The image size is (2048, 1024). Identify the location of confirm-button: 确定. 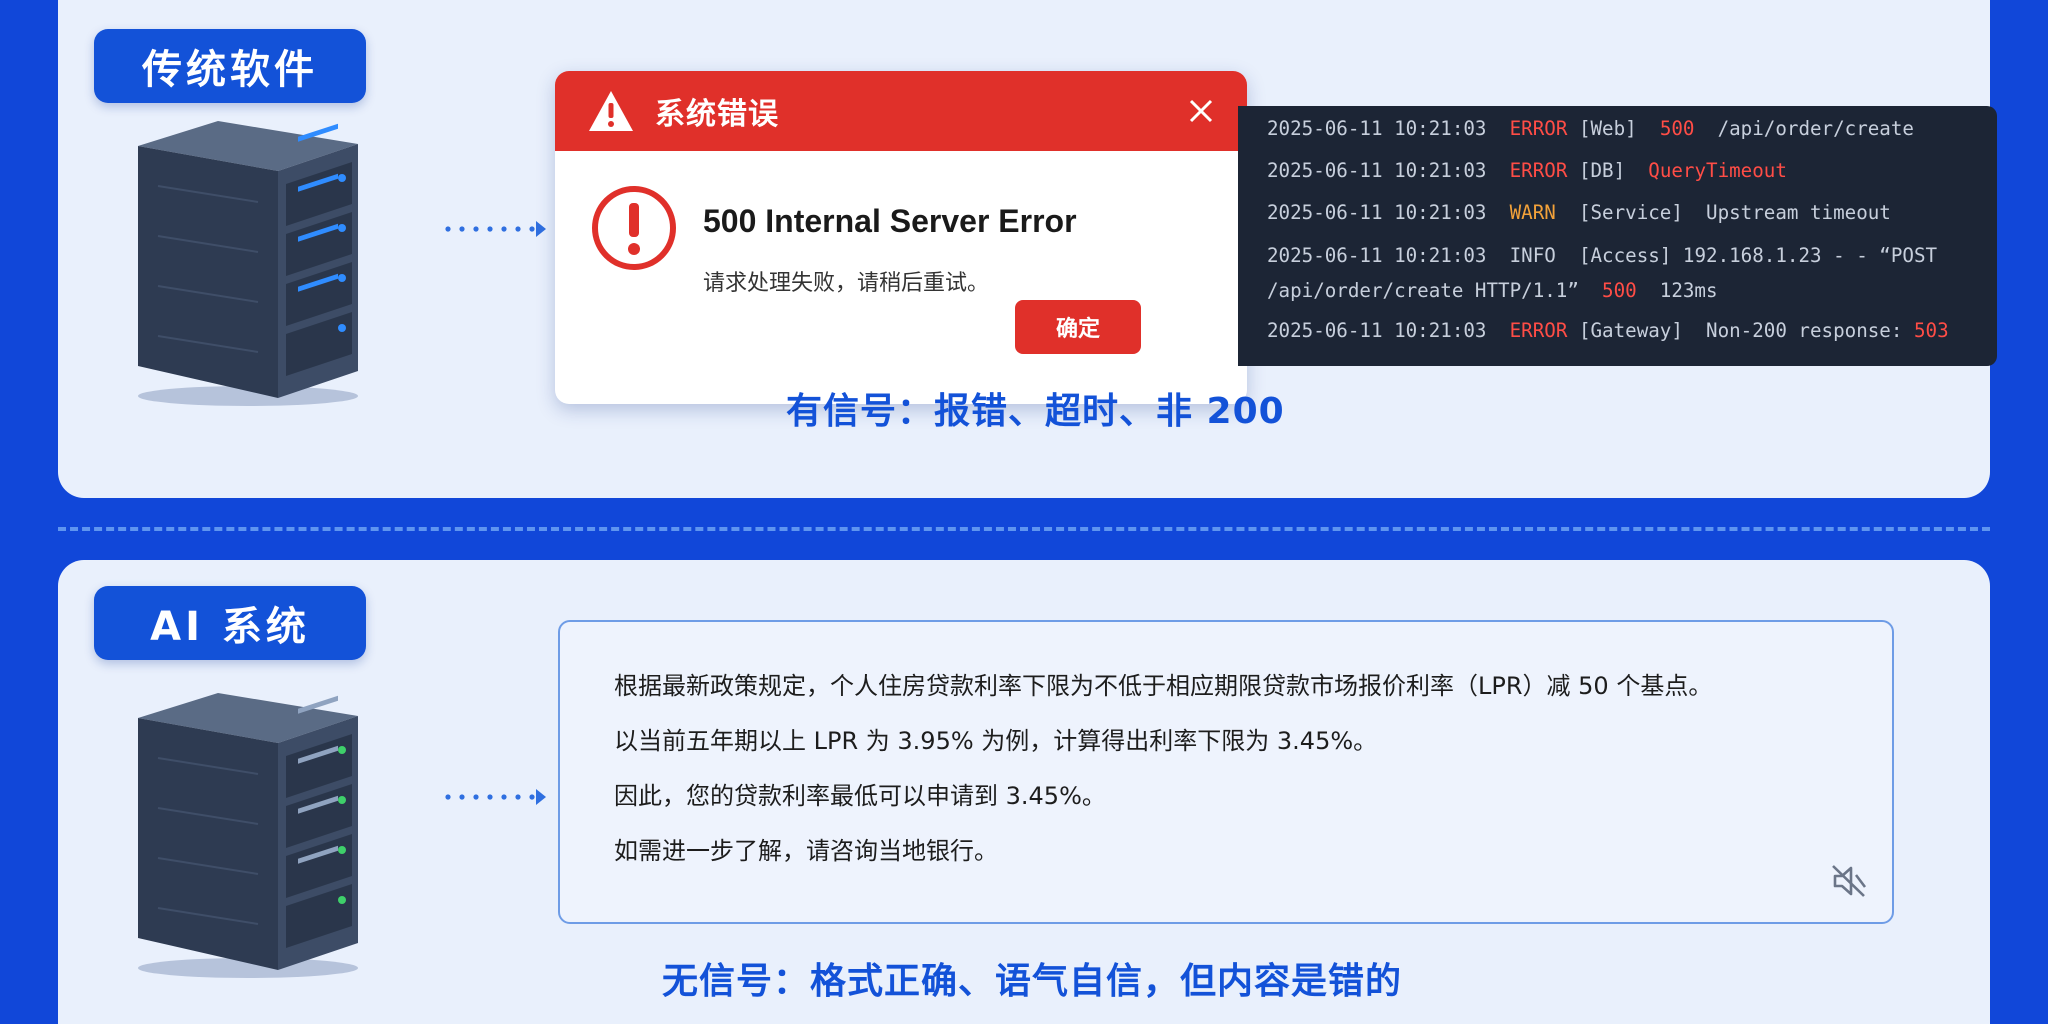
(1078, 327).